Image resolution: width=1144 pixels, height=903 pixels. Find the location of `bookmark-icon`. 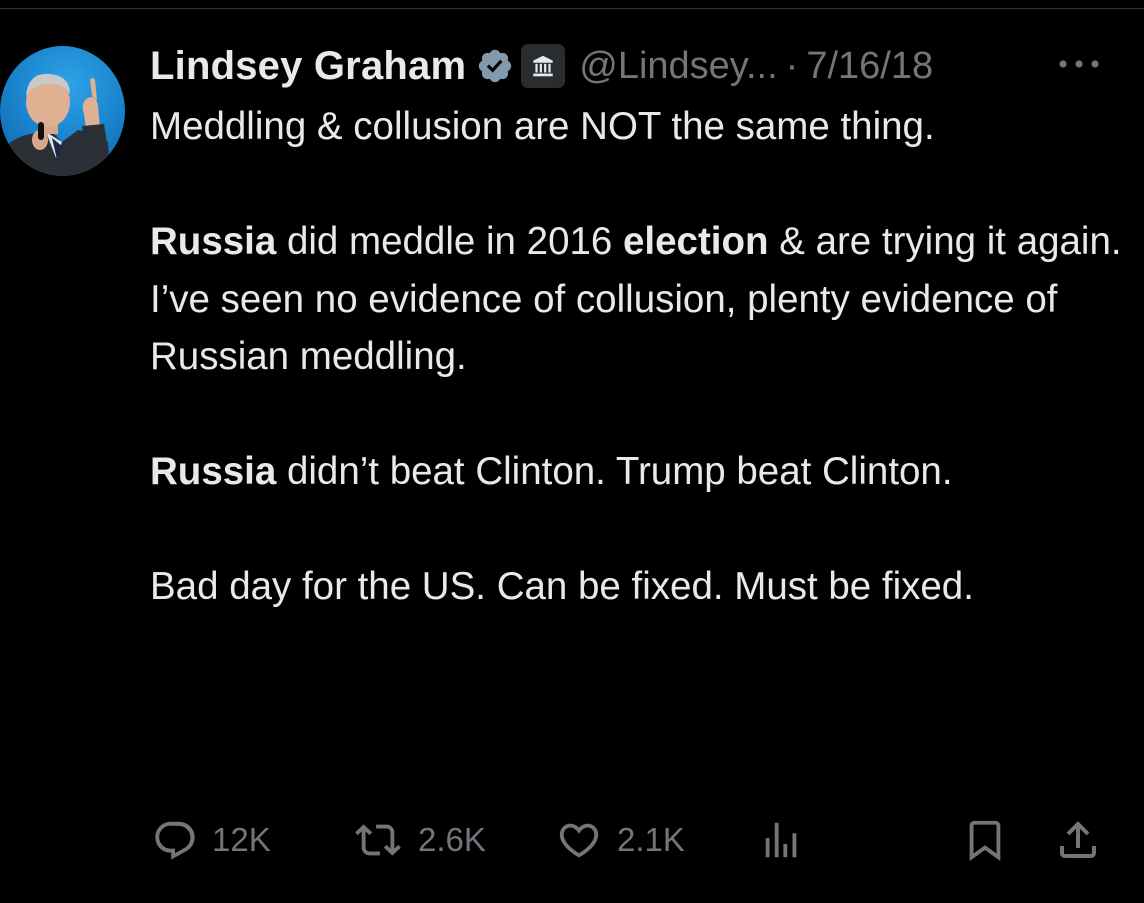

bookmark-icon is located at coordinates (985, 840).